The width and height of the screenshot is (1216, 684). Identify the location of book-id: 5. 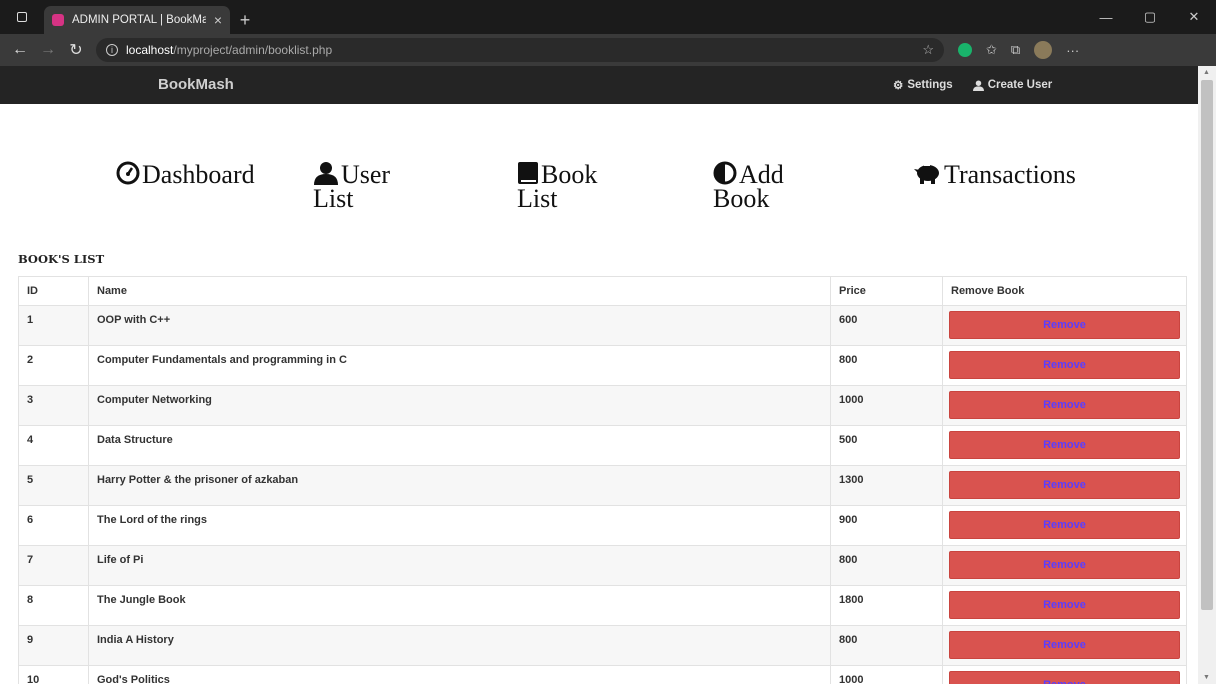
(53, 485).